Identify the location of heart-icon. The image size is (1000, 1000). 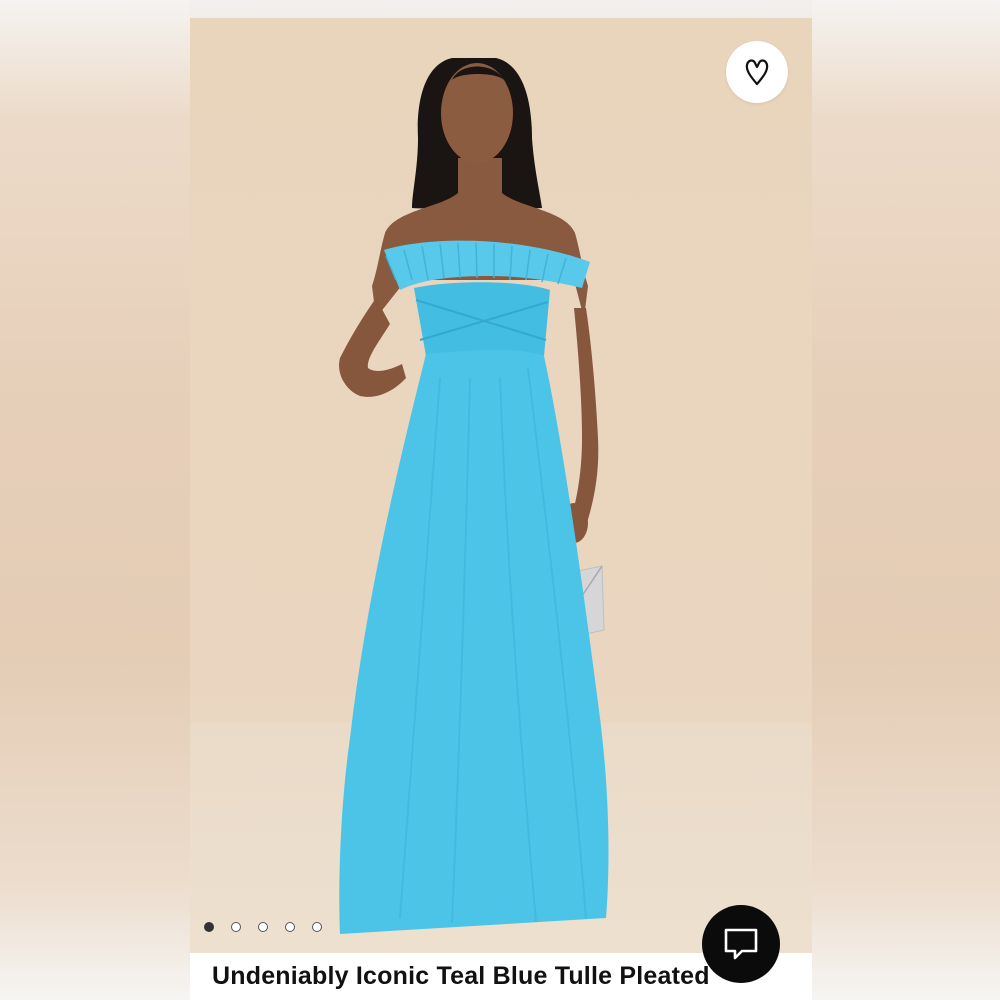
(757, 72).